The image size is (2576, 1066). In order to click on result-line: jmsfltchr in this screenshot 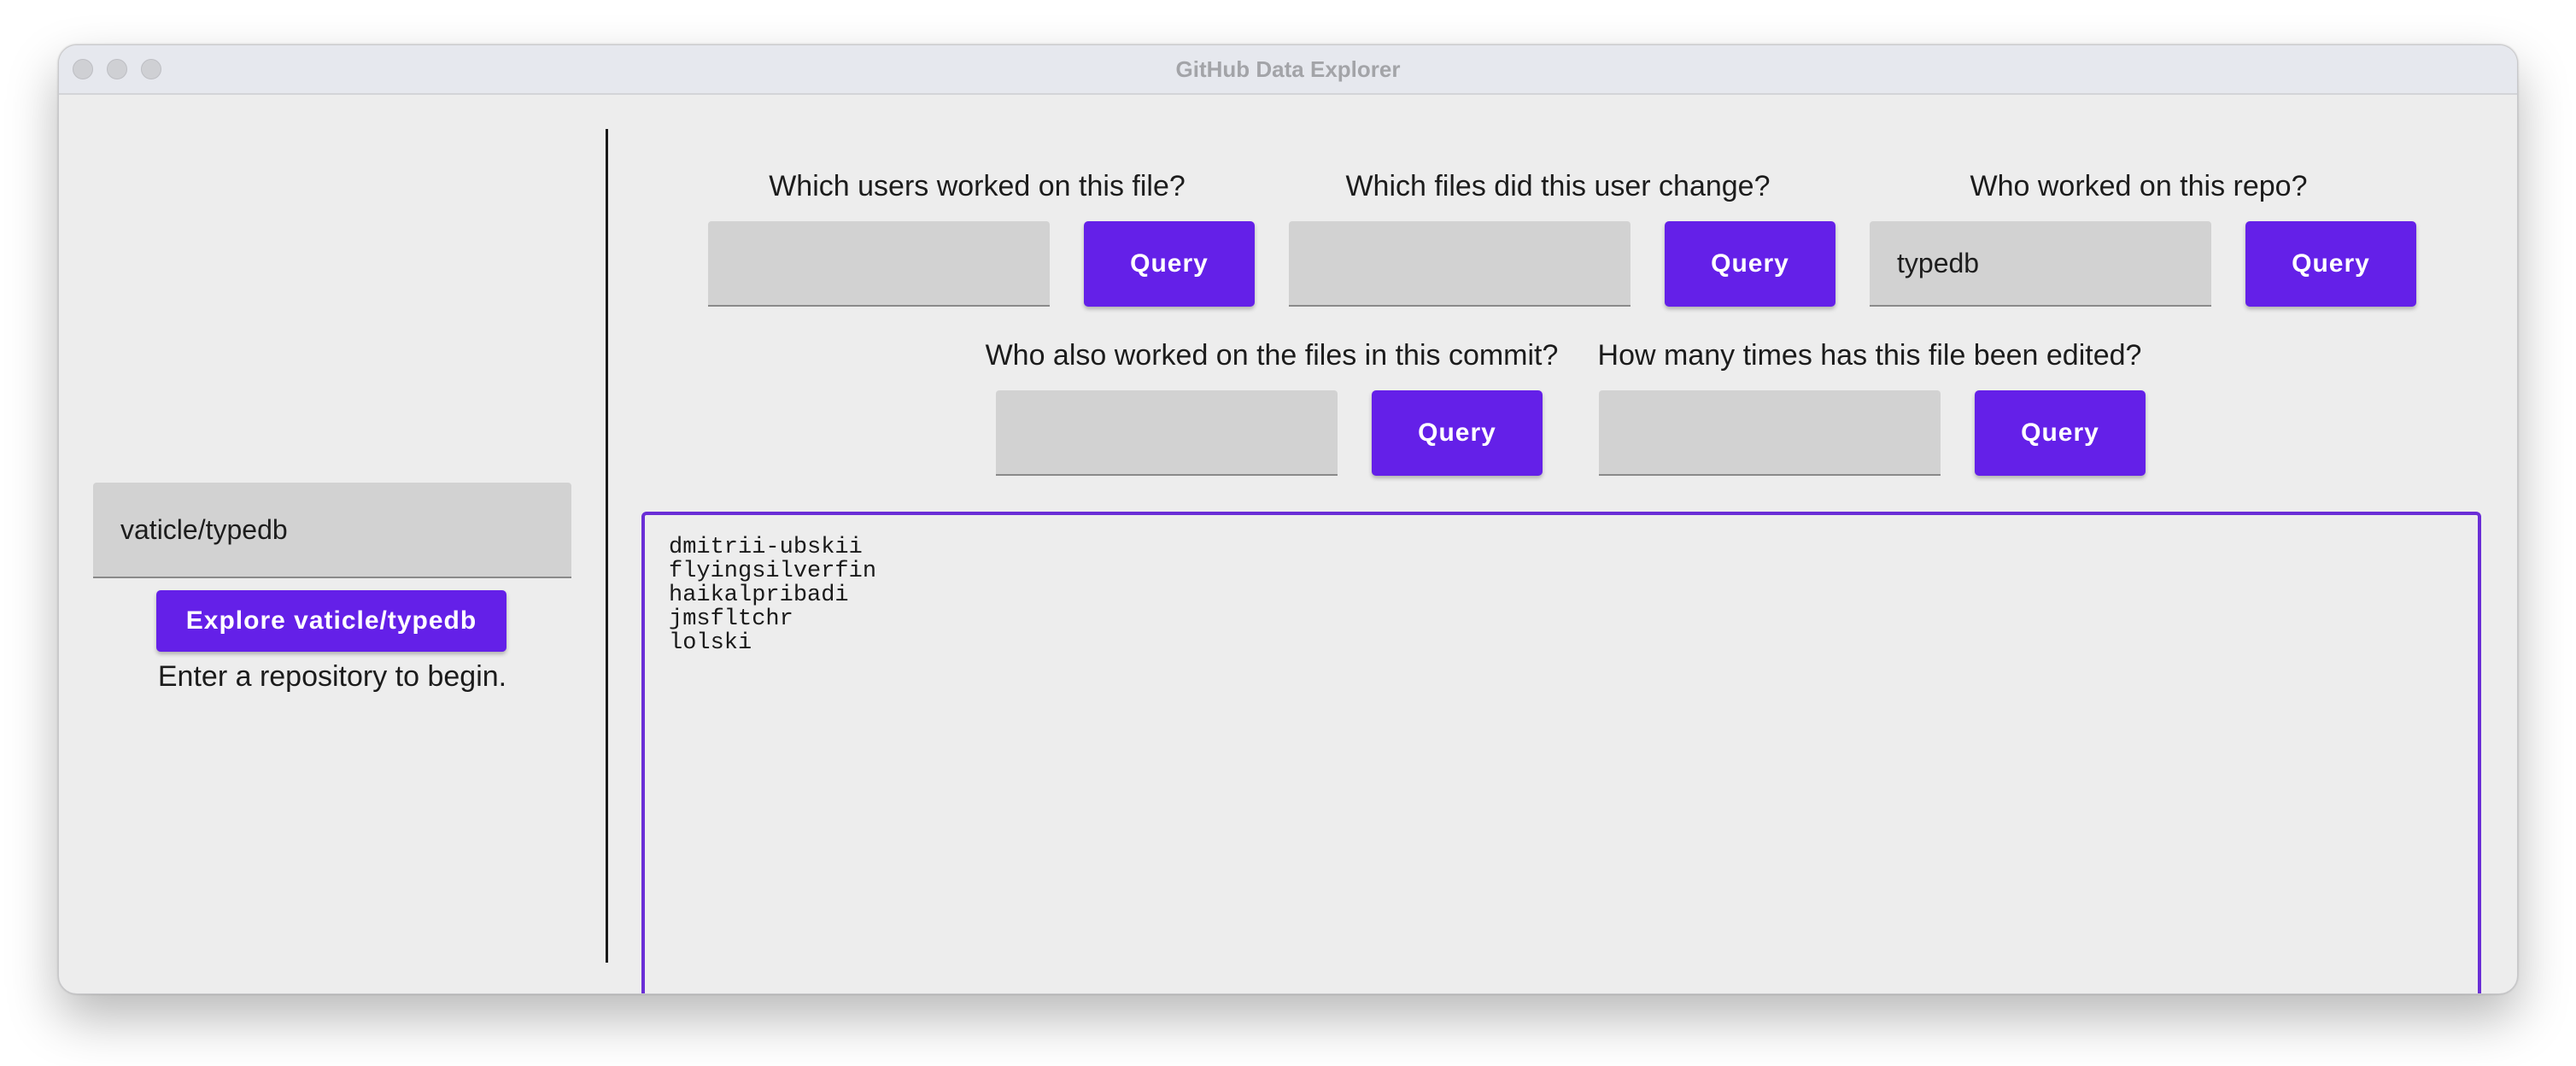, I will do `click(731, 619)`.